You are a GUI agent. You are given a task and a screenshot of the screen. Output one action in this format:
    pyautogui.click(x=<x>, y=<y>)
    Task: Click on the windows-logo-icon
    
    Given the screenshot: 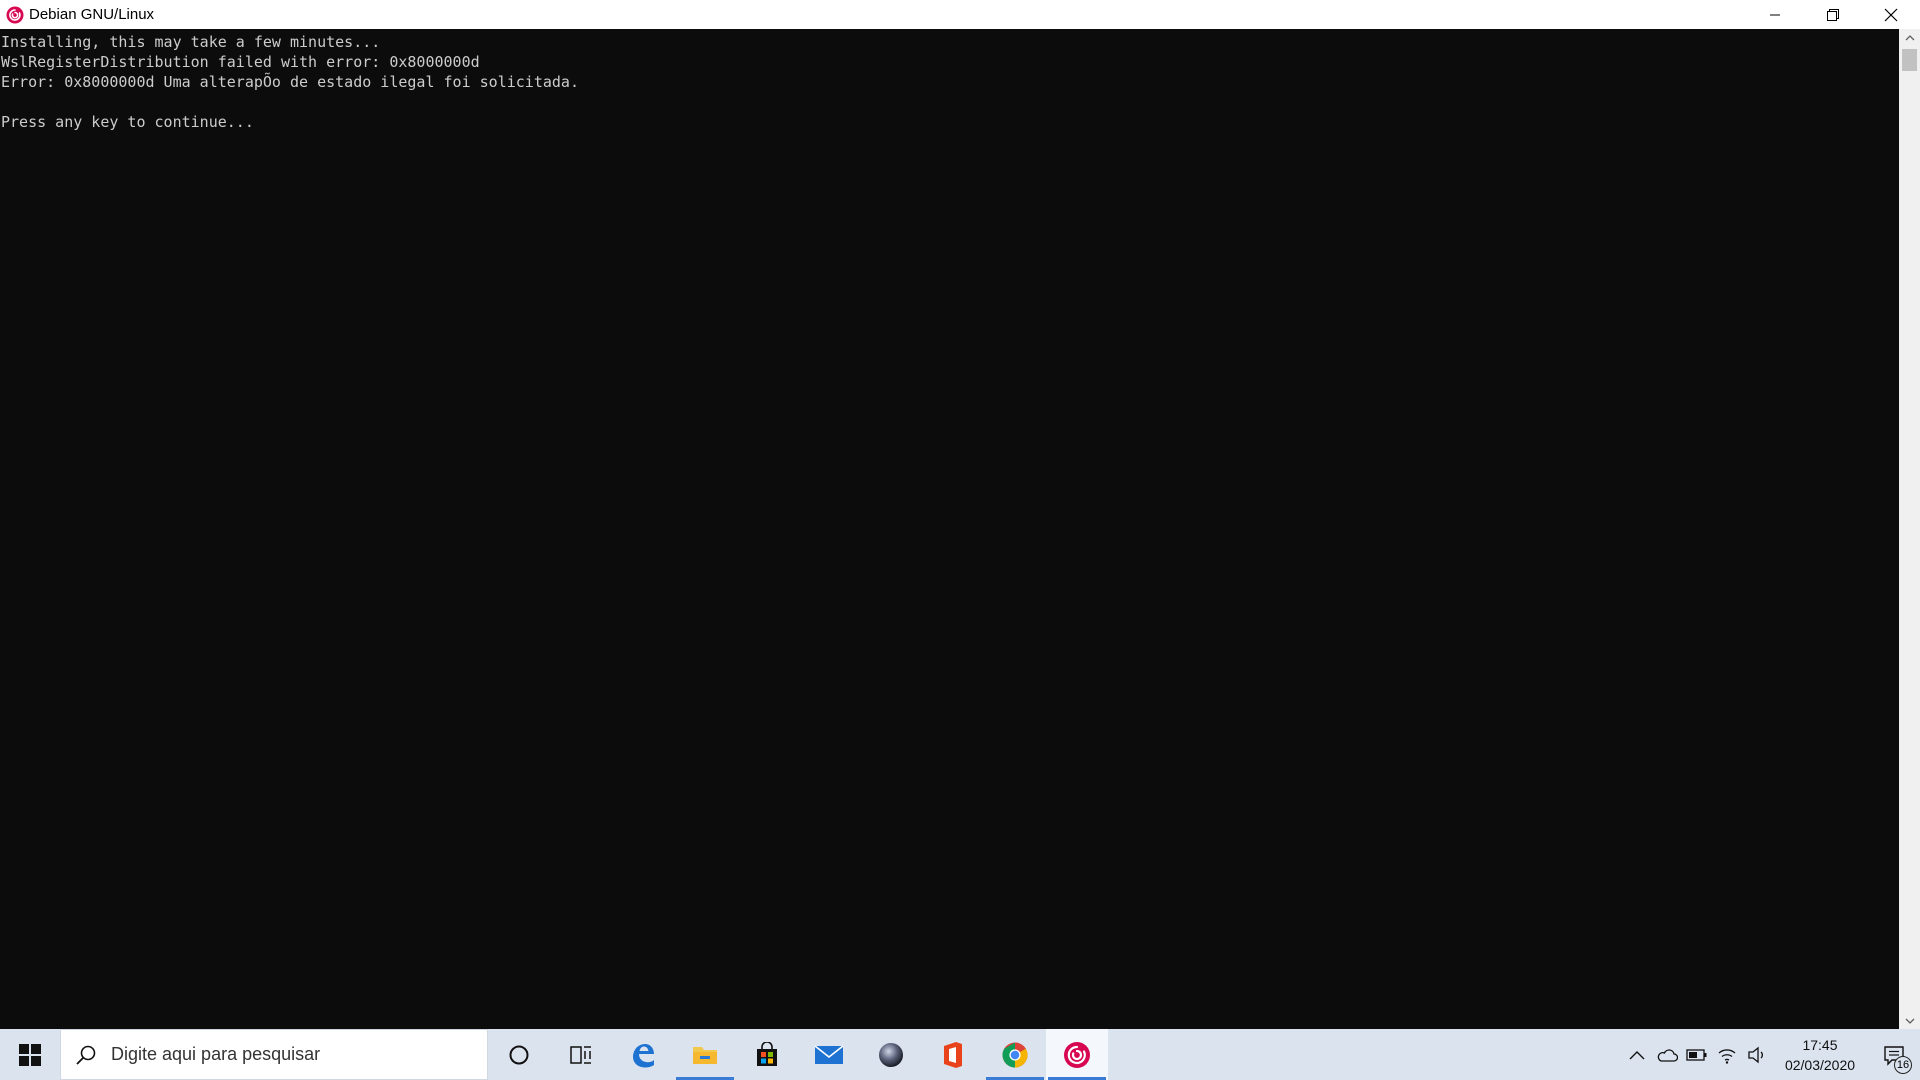 What is the action you would take?
    pyautogui.click(x=30, y=1054)
    